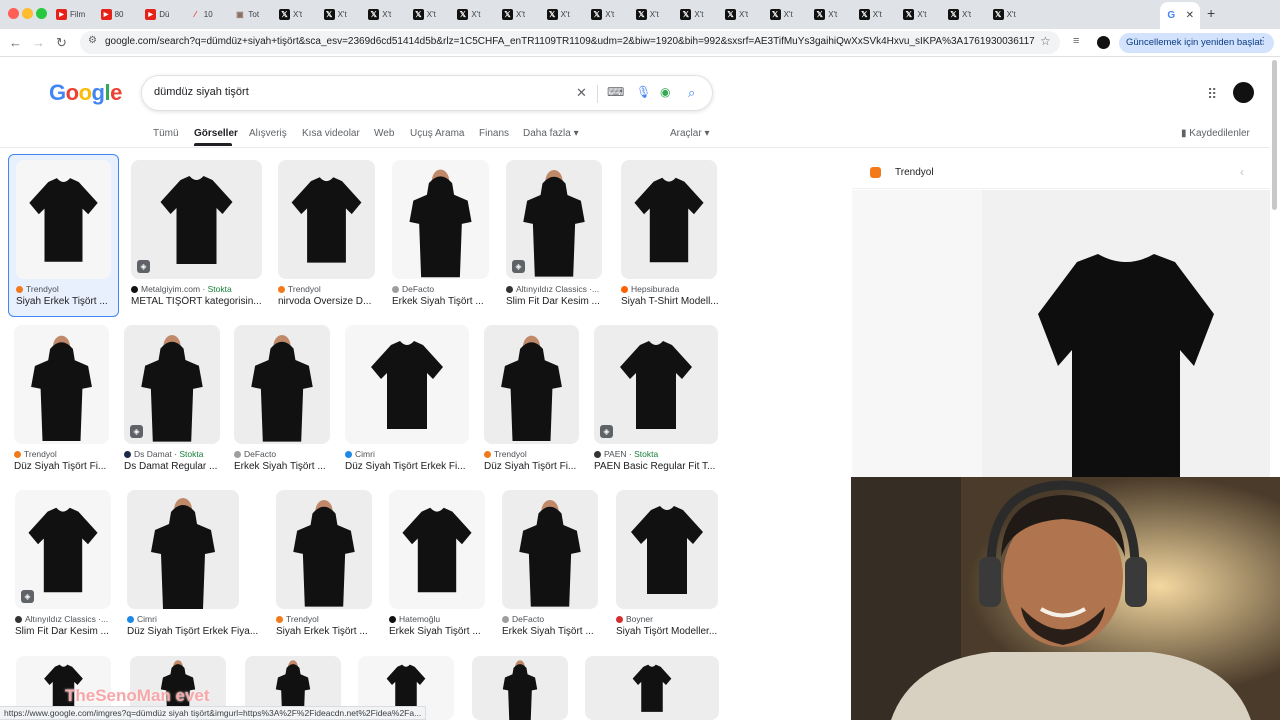 This screenshot has width=1280, height=720. I want to click on browser-tab: ▶ Film, so click(76, 14).